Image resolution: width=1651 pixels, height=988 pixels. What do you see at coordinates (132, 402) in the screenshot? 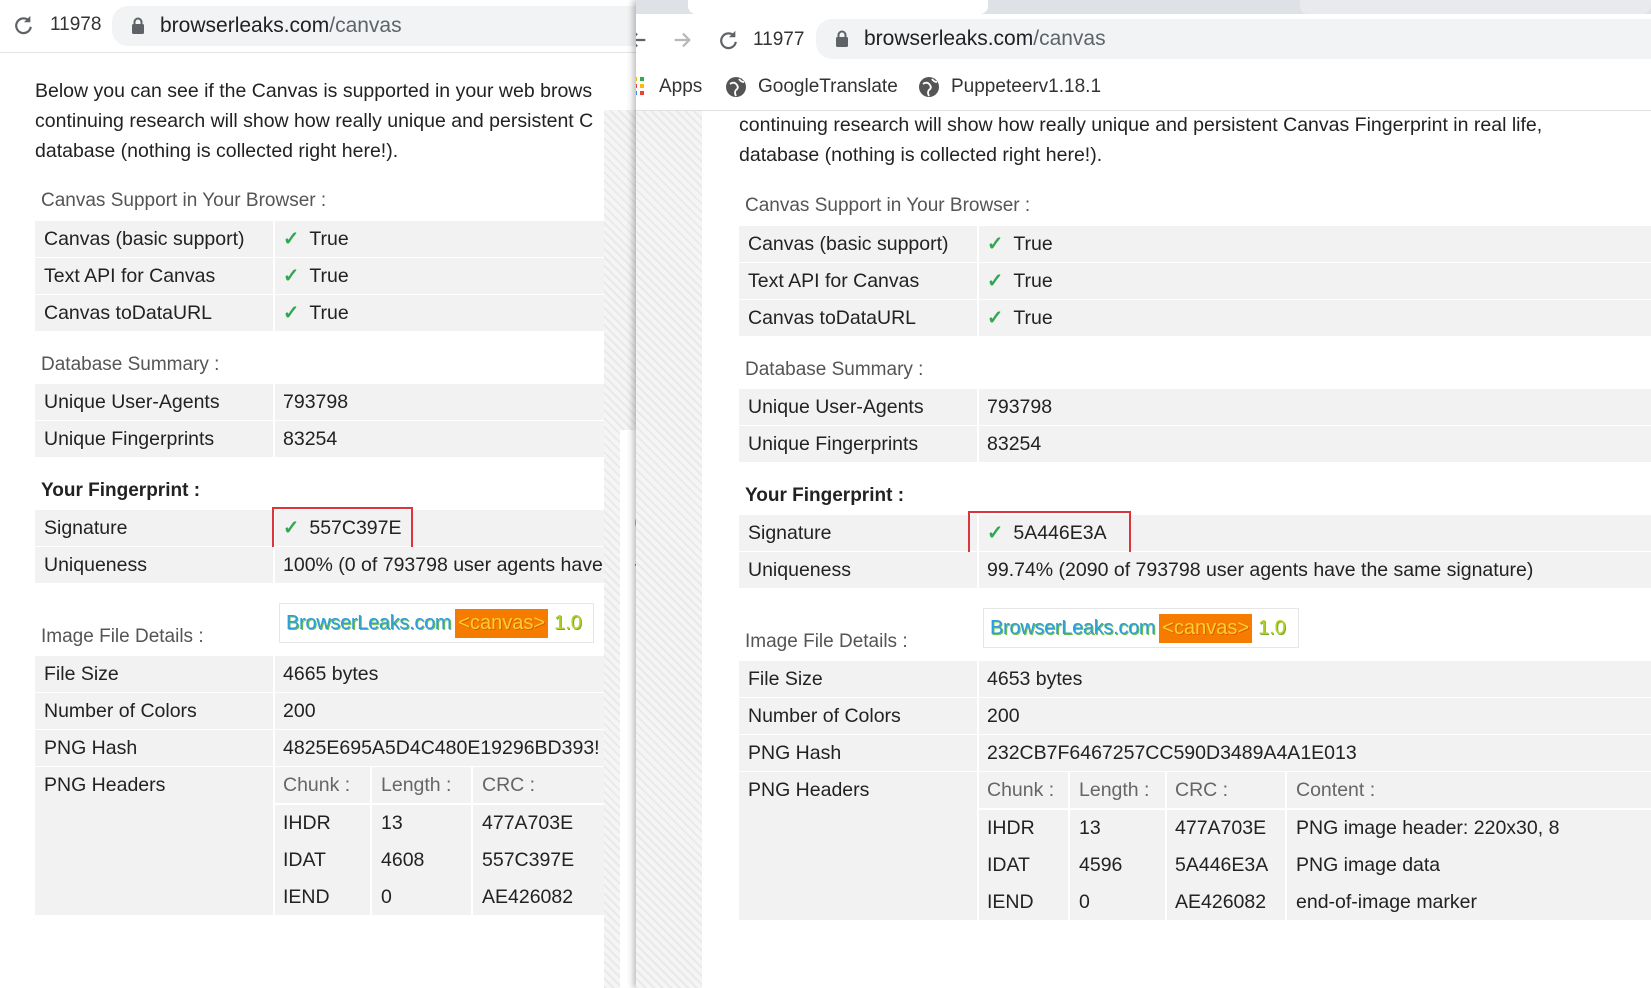
I see `row-label: Unique User-Agents` at bounding box center [132, 402].